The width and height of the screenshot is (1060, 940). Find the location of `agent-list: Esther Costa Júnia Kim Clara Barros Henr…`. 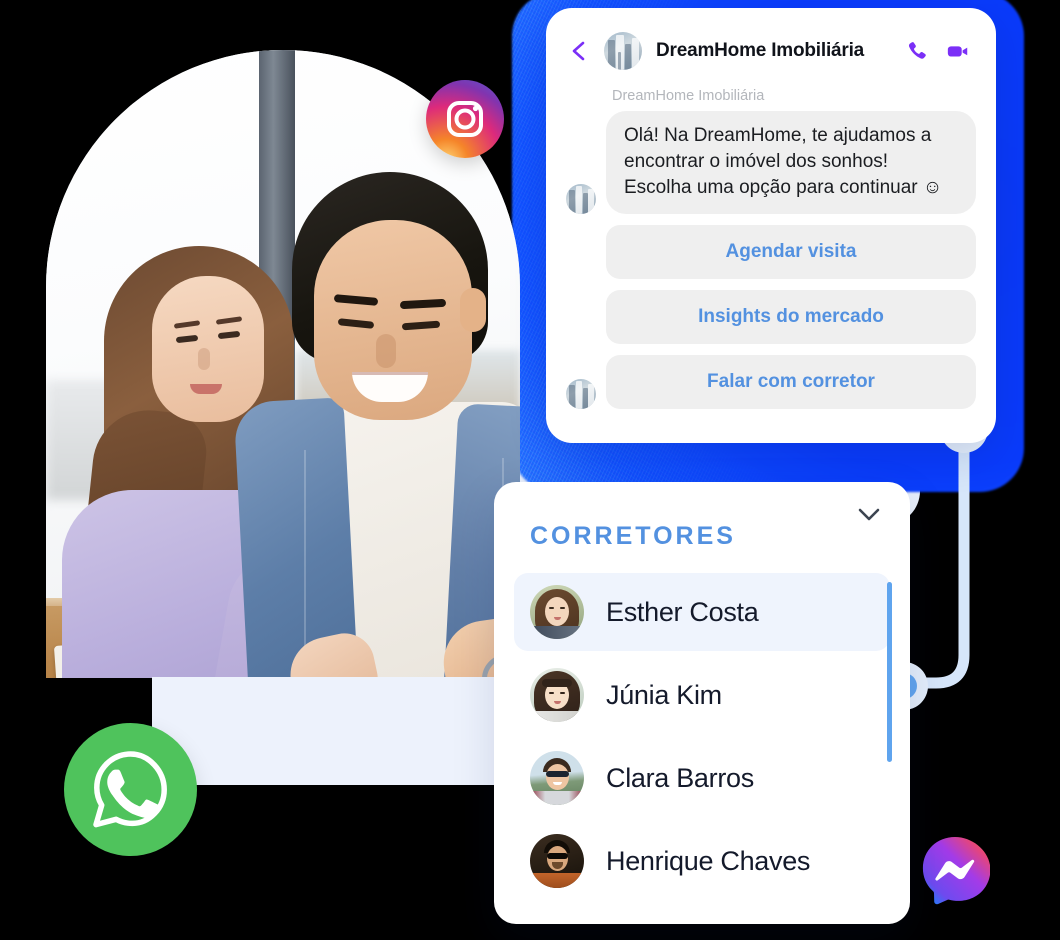

agent-list: Esther Costa Júnia Kim Clara Barros Henr… is located at coordinates (702, 725).